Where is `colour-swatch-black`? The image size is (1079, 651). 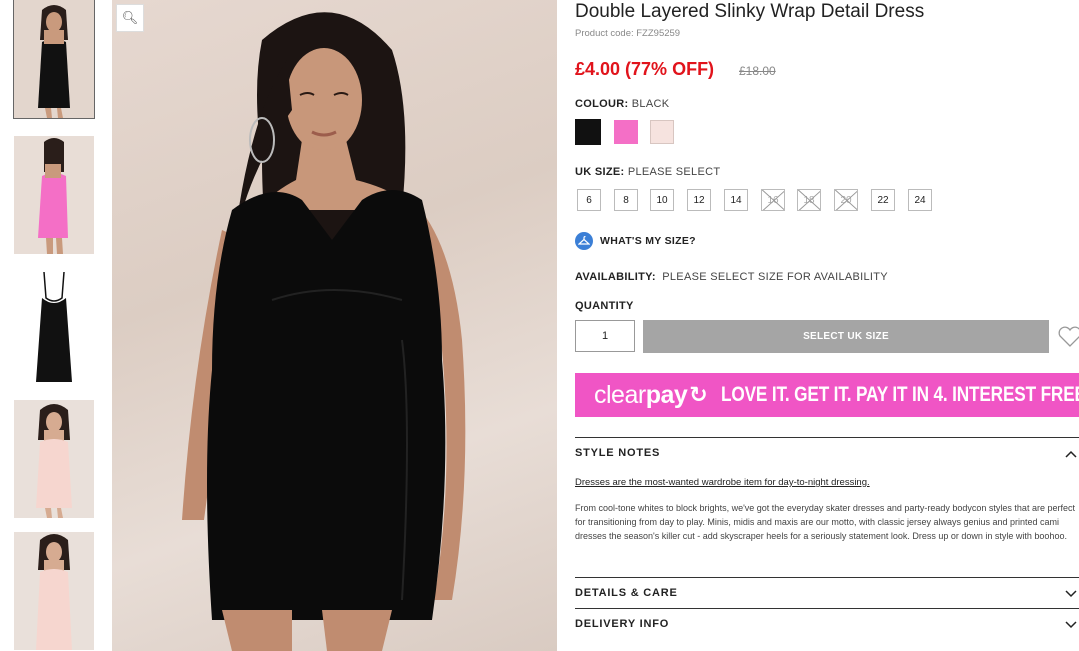
colour-swatch-black is located at coordinates (588, 132).